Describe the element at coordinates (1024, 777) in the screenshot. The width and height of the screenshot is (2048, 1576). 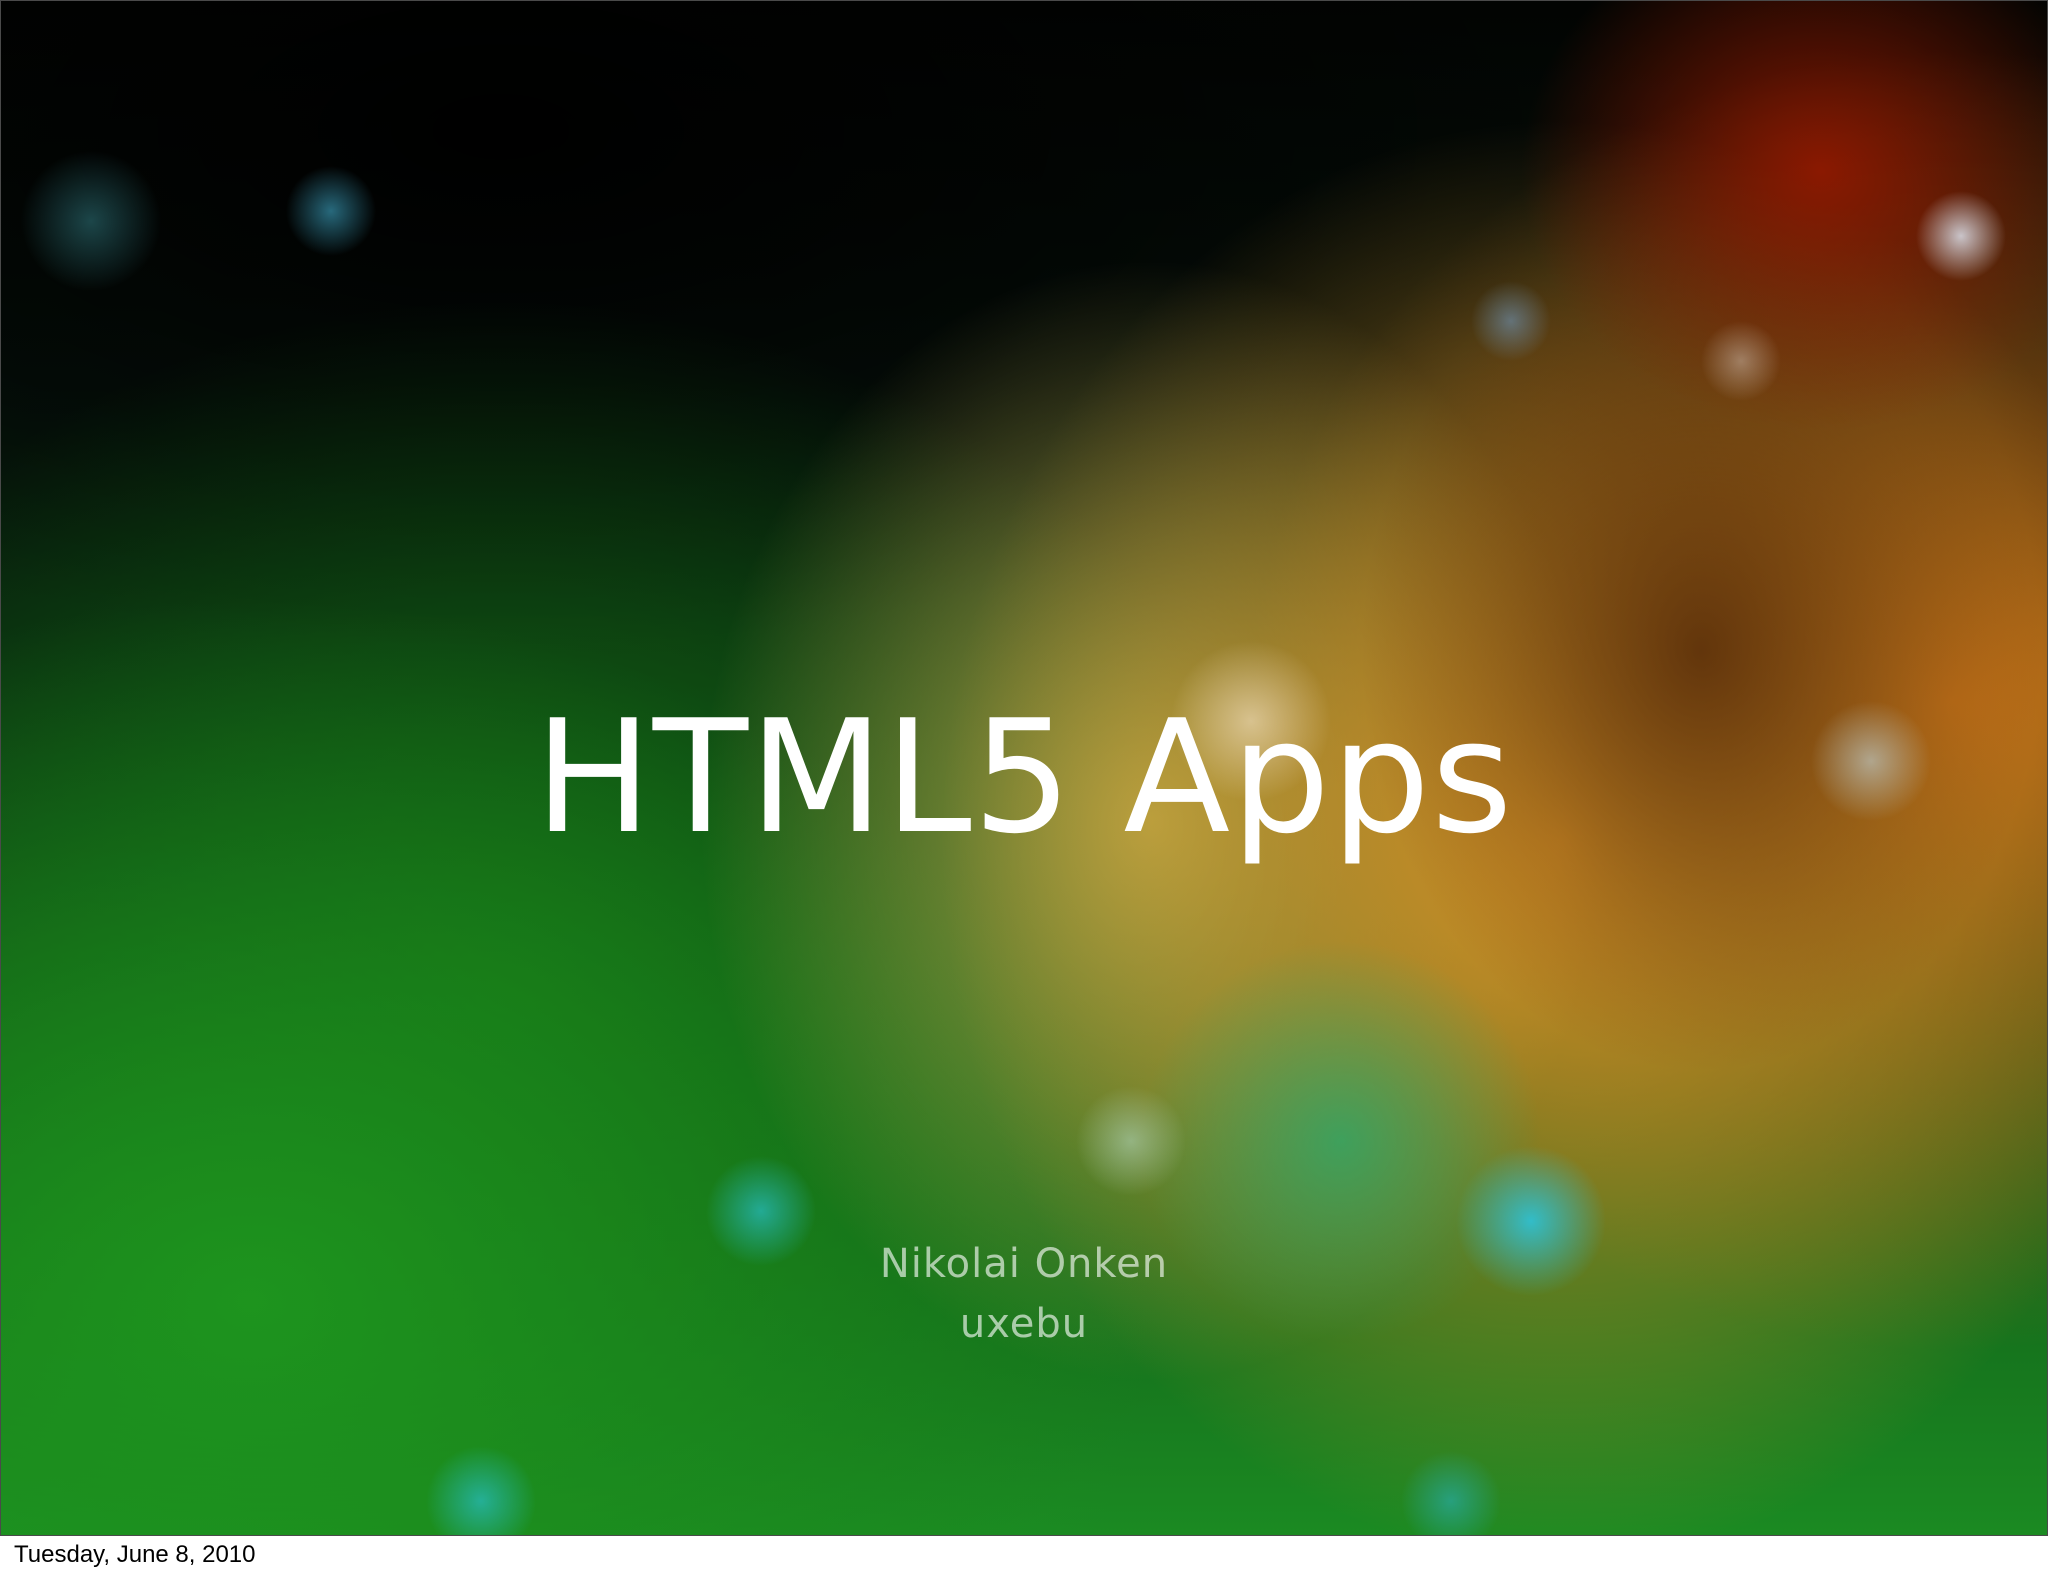
I see `slide-title: HTML5 Apps` at that location.